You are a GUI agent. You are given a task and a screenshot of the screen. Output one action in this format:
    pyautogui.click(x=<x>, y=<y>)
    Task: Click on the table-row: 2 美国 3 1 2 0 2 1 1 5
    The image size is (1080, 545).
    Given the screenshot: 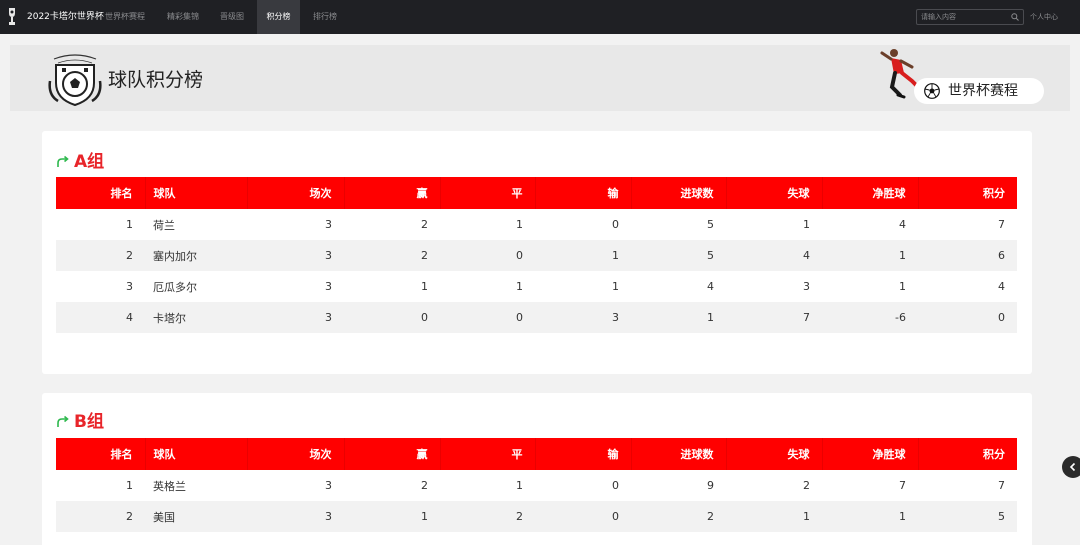 What is the action you would take?
    pyautogui.click(x=536, y=516)
    